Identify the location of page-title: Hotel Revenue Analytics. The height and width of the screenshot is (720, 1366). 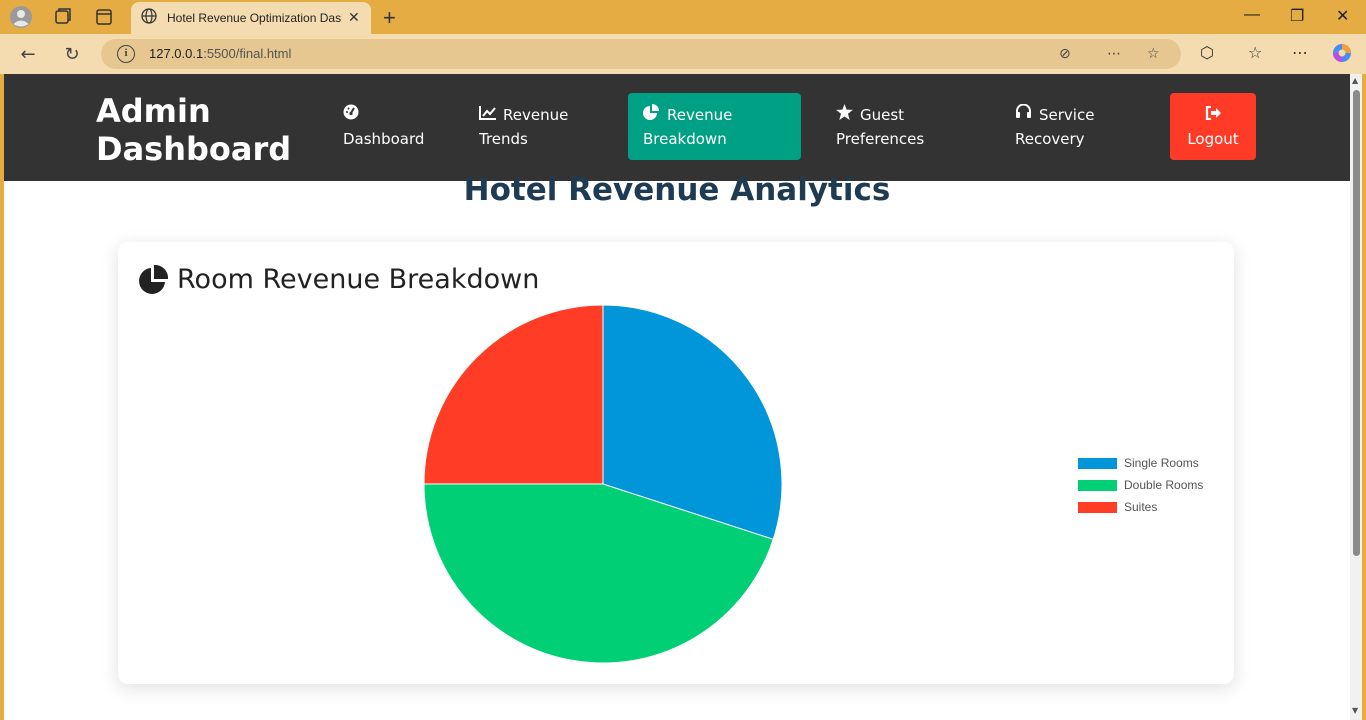
(677, 190).